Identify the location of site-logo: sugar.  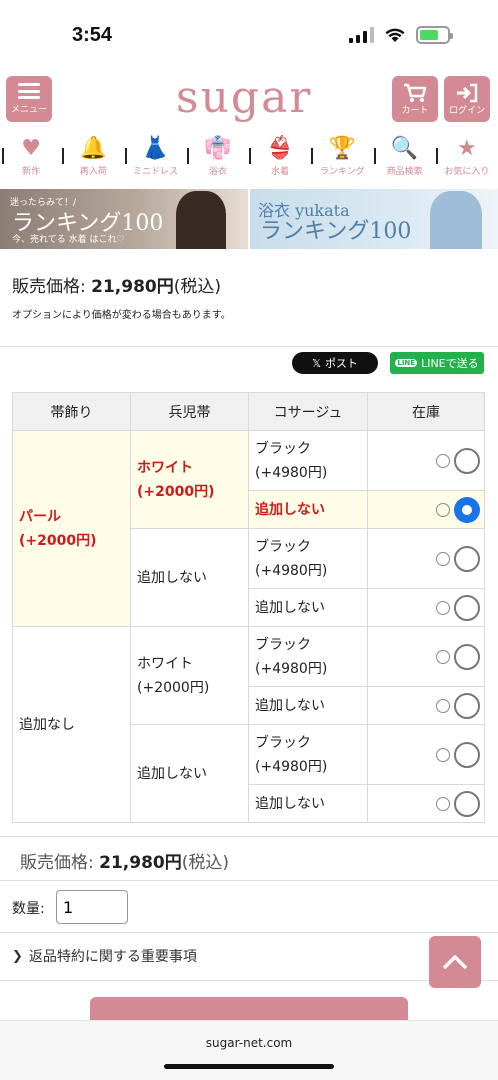
(244, 97).